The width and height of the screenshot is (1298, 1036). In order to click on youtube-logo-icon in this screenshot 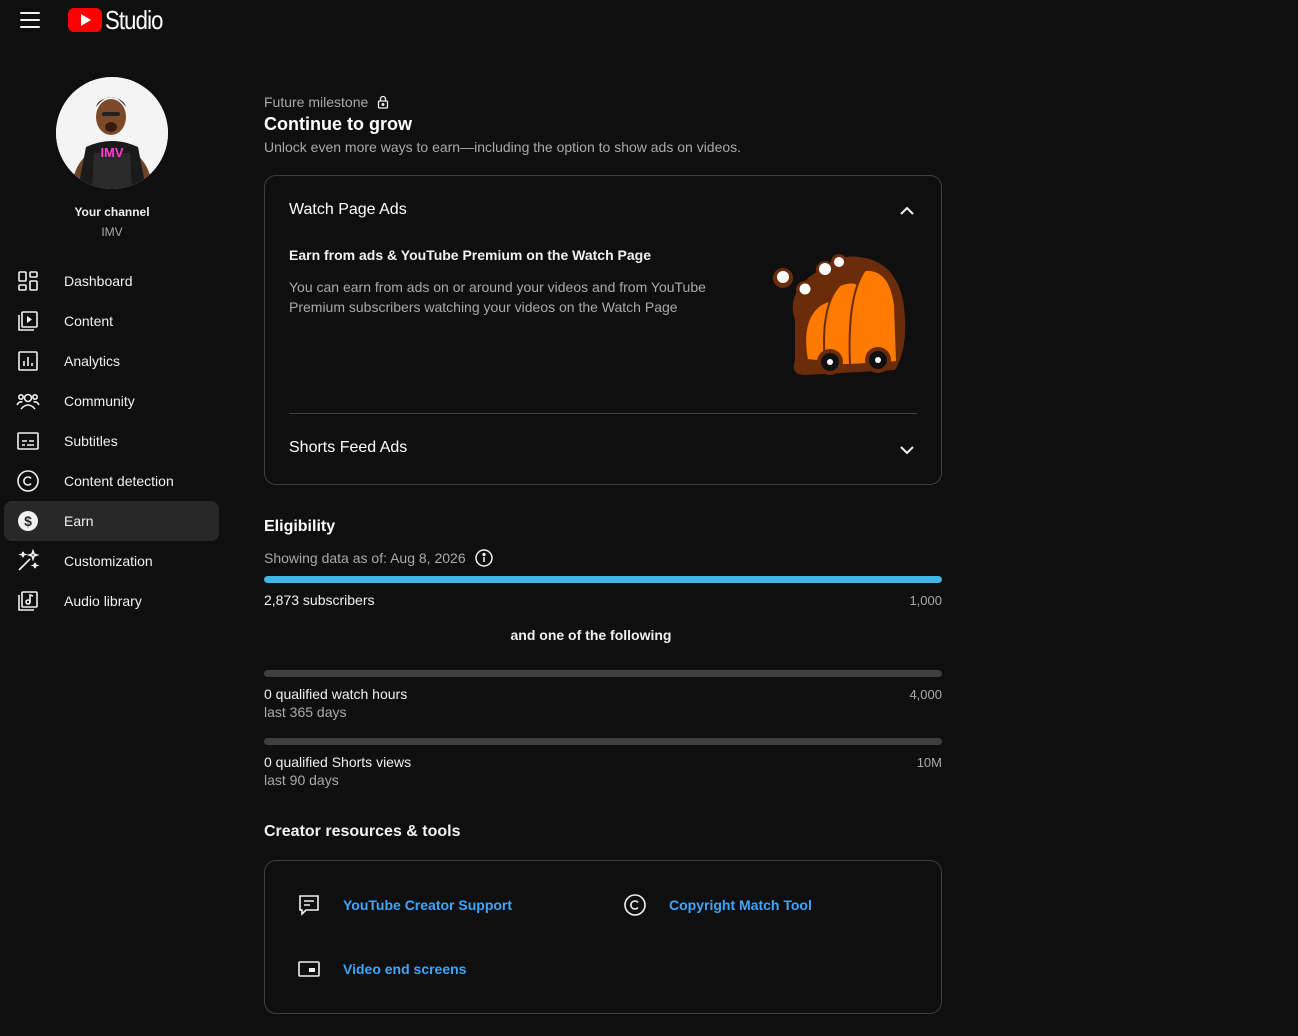, I will do `click(85, 20)`.